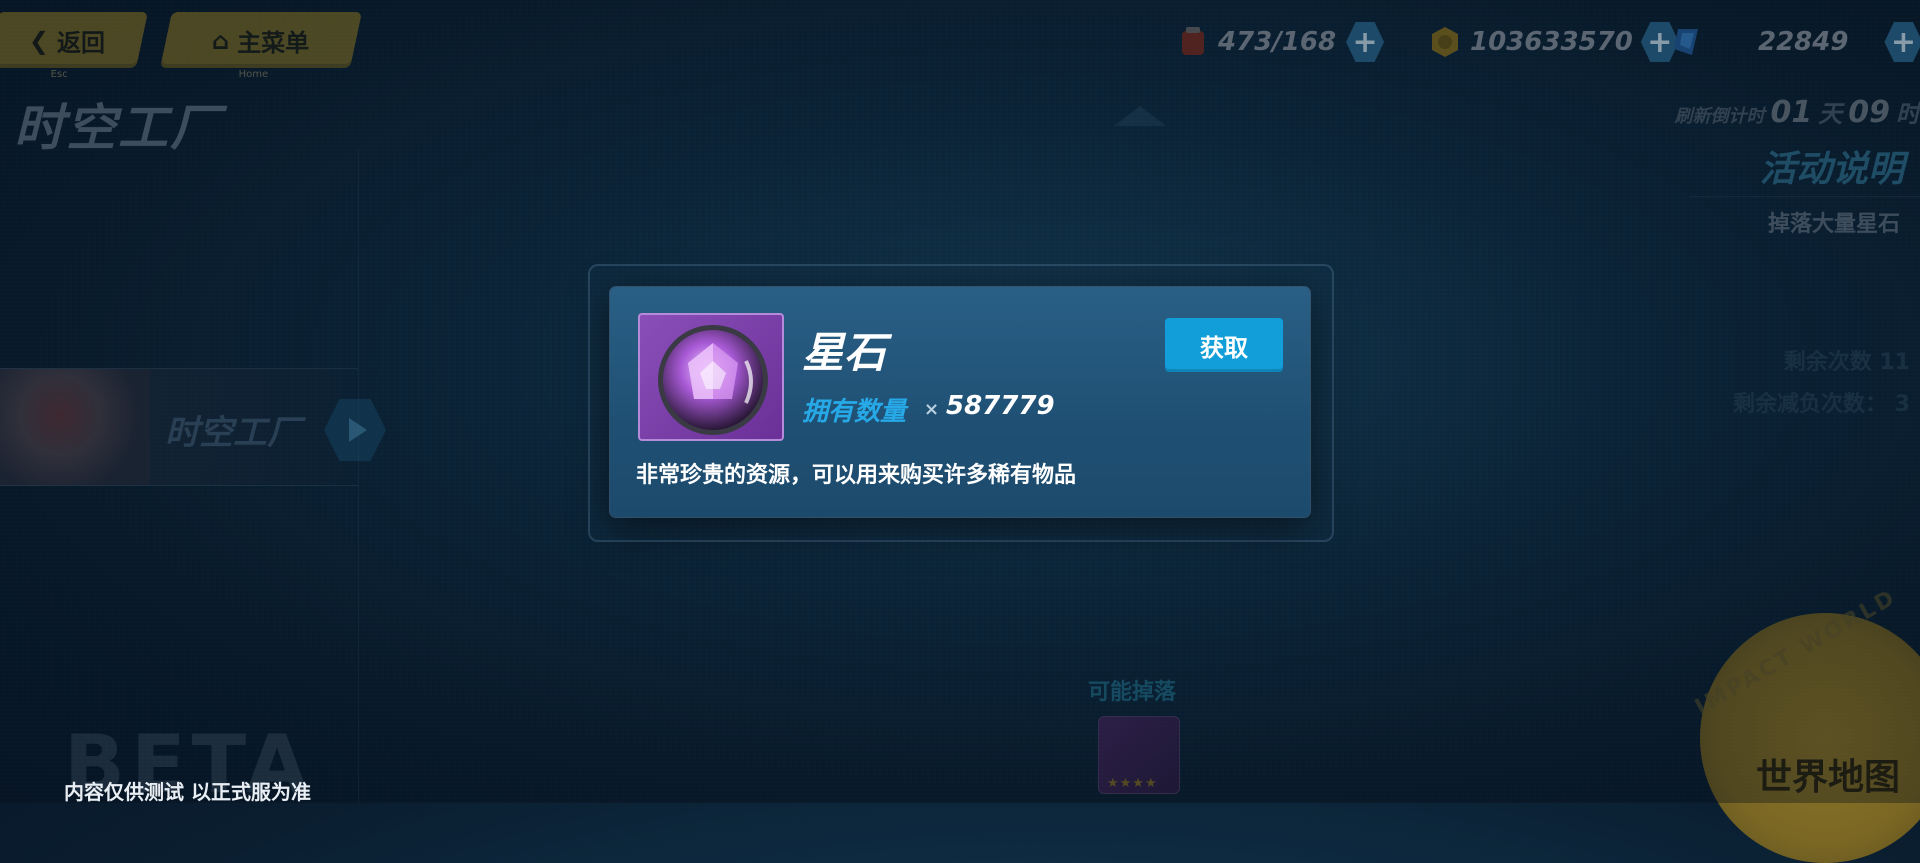  I want to click on item-description: 非常珍贵的资源，可以用来购买许多稀有物品, so click(856, 473).